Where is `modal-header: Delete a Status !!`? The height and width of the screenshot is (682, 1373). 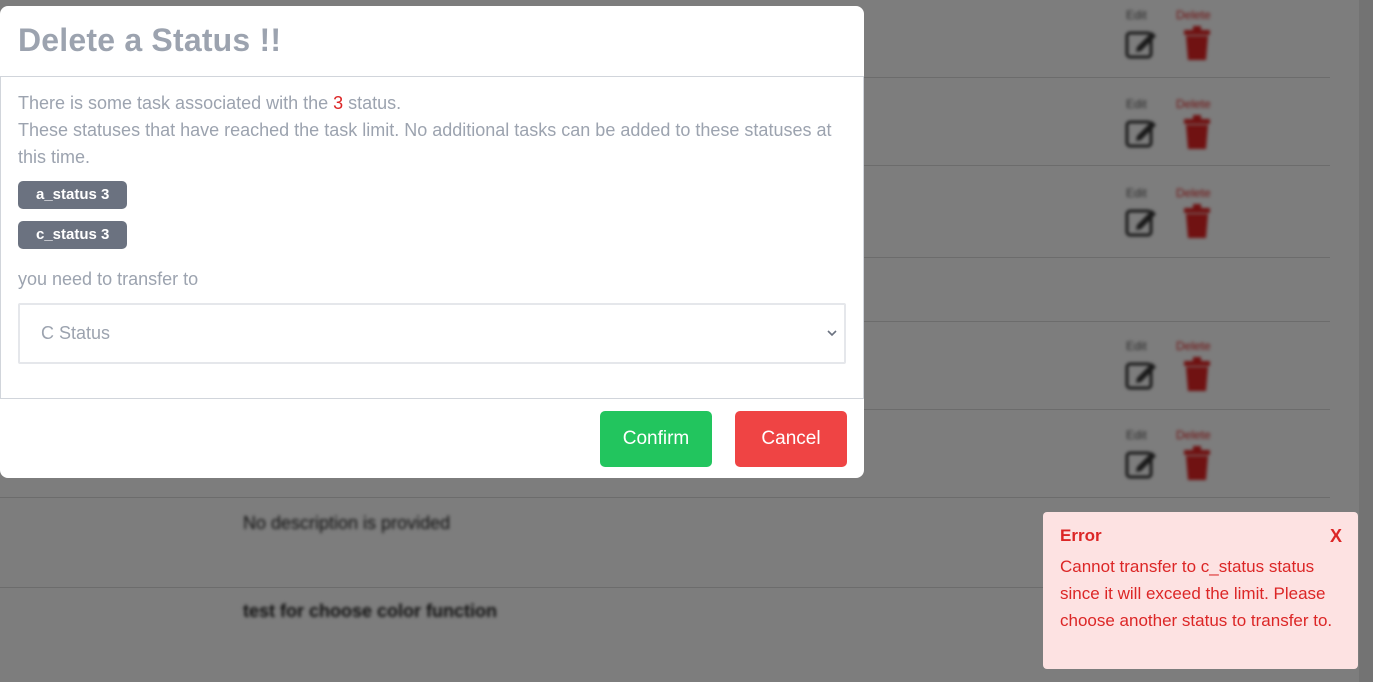
modal-header: Delete a Status !! is located at coordinates (432, 41).